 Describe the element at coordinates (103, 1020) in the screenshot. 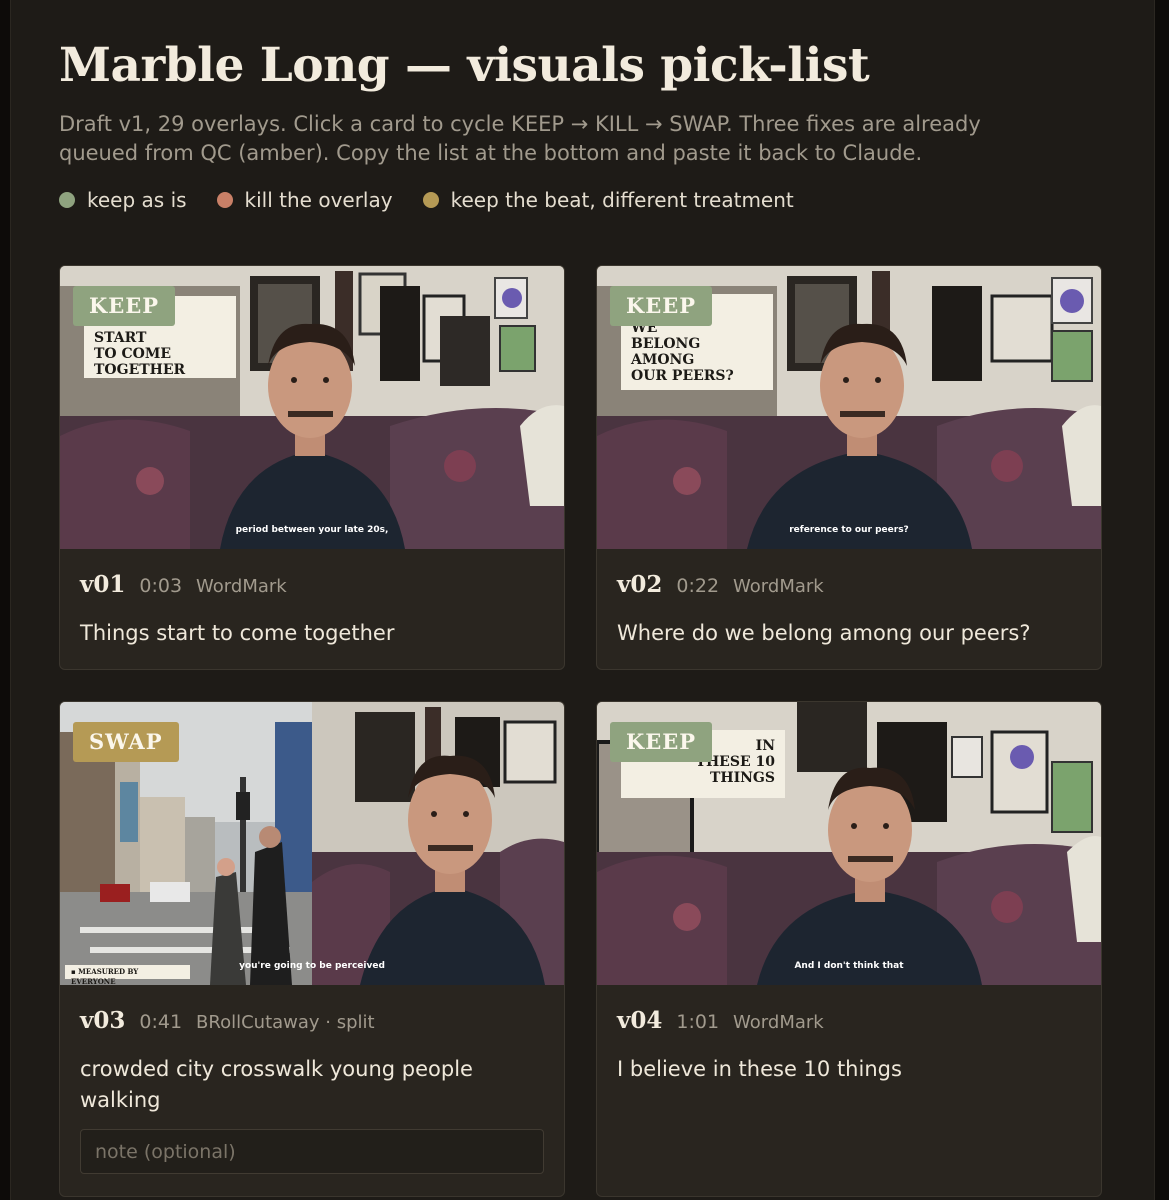

I see `overlay-id: v03` at that location.